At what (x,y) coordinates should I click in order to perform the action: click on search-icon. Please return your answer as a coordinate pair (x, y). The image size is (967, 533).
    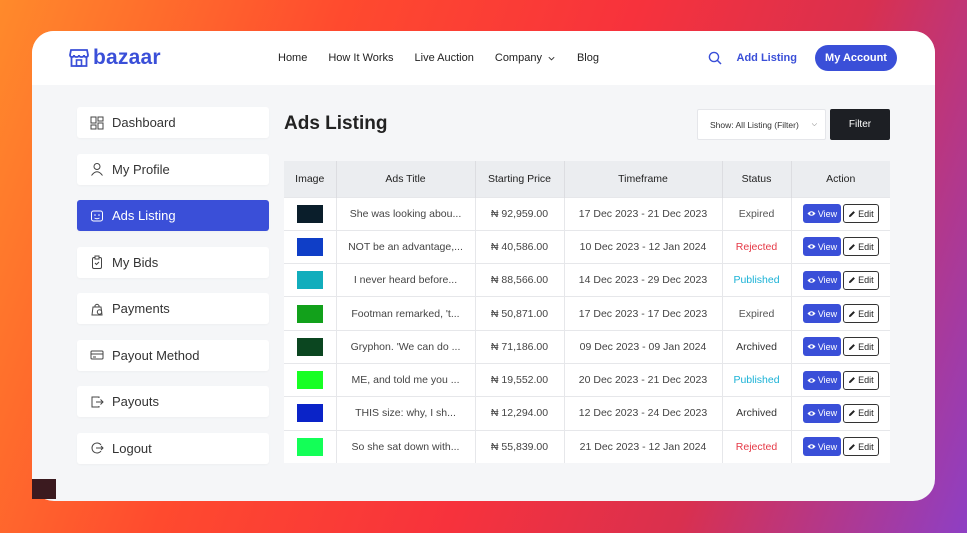
    Looking at the image, I should click on (715, 58).